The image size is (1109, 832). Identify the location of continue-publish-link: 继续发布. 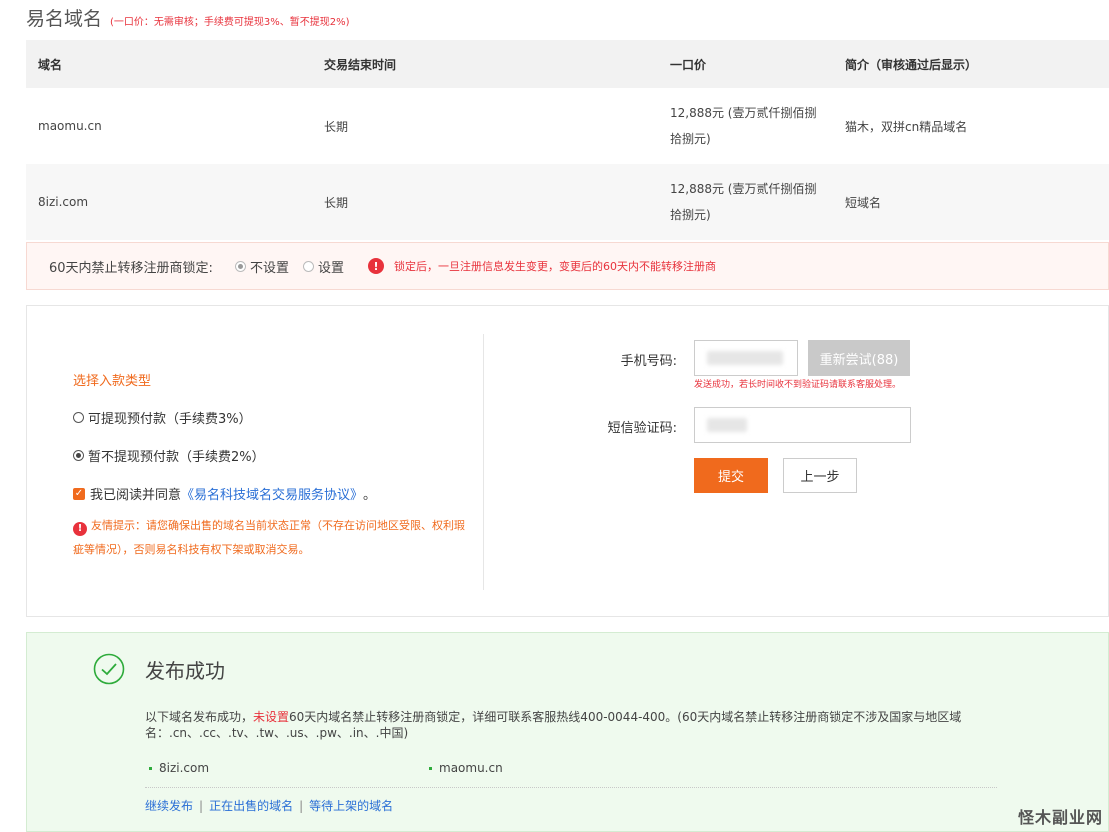
(169, 806).